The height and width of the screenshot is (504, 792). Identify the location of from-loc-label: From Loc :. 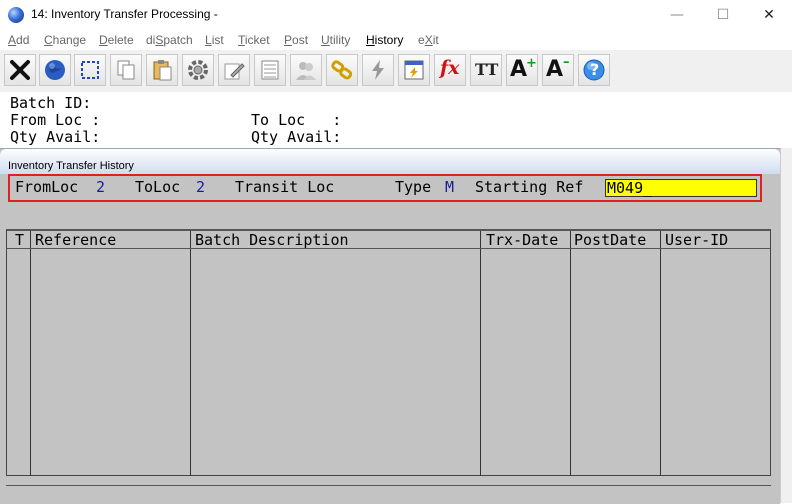
(55, 120).